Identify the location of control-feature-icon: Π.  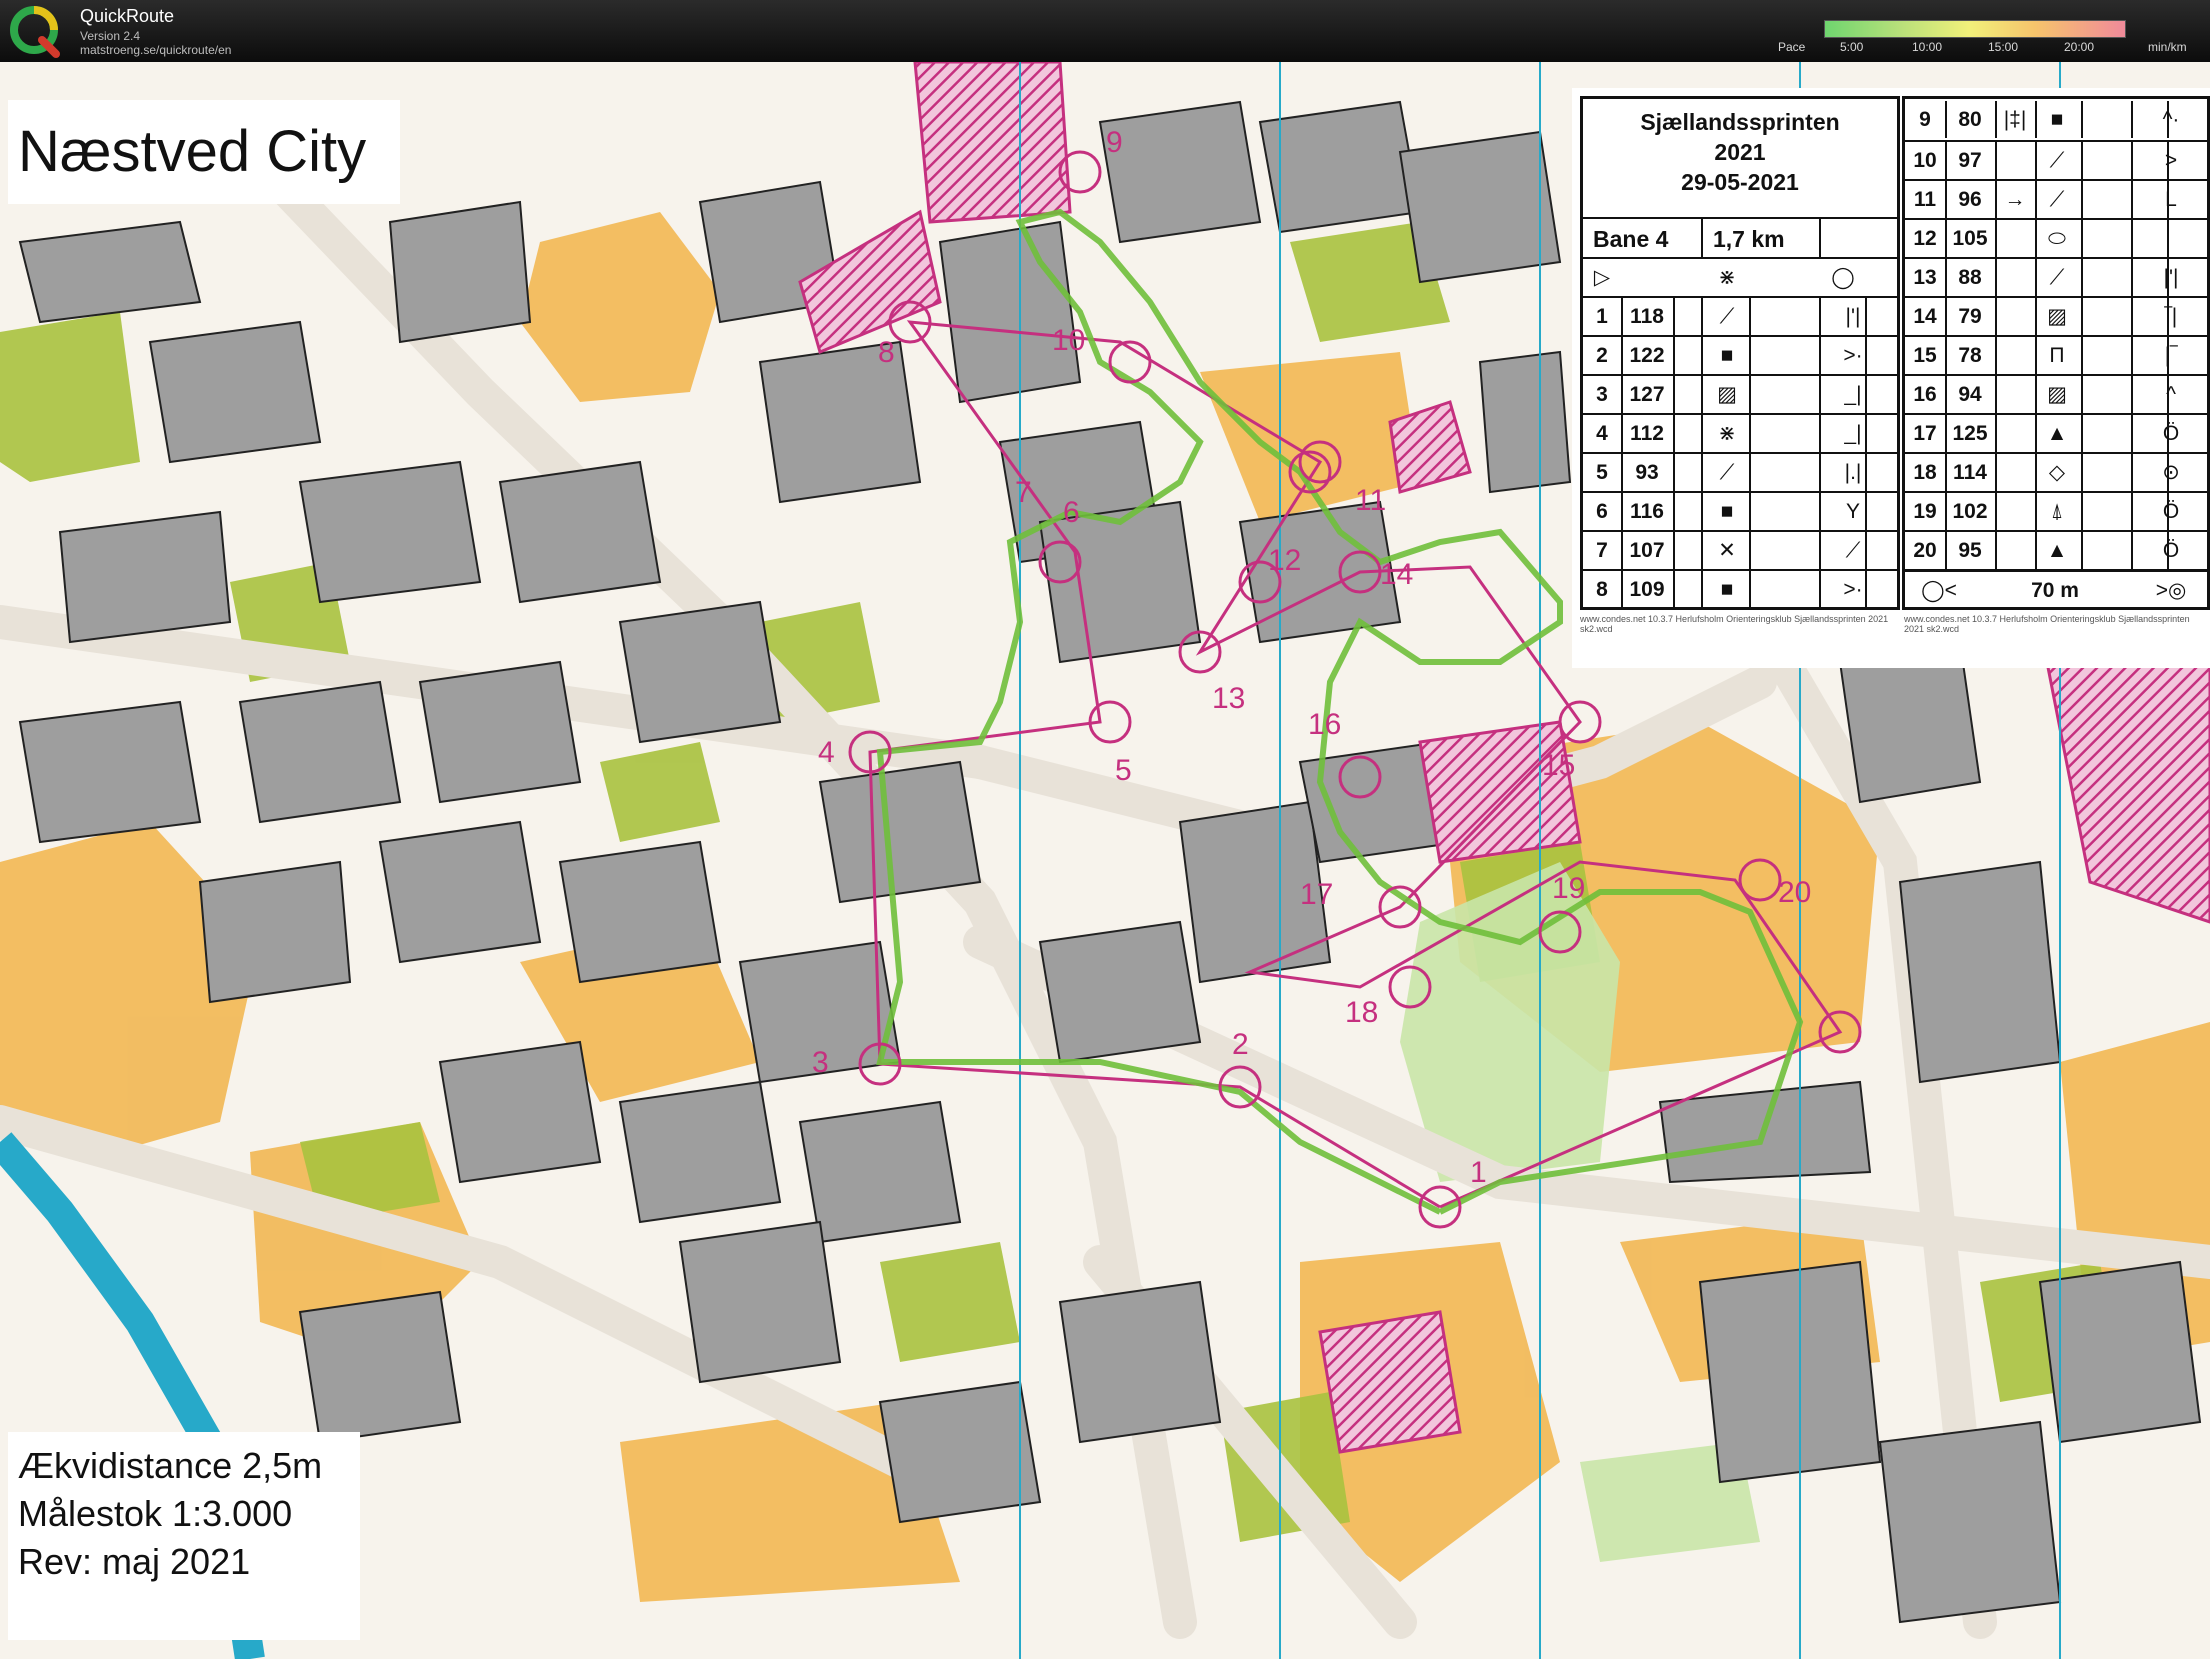
(2057, 355).